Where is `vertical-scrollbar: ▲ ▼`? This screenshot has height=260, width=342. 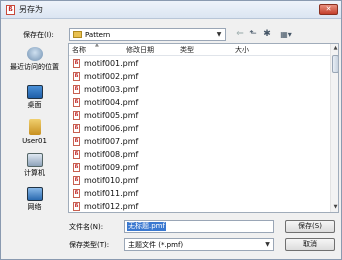
vertical-scrollbar: ▲ ▼ is located at coordinates (334, 128).